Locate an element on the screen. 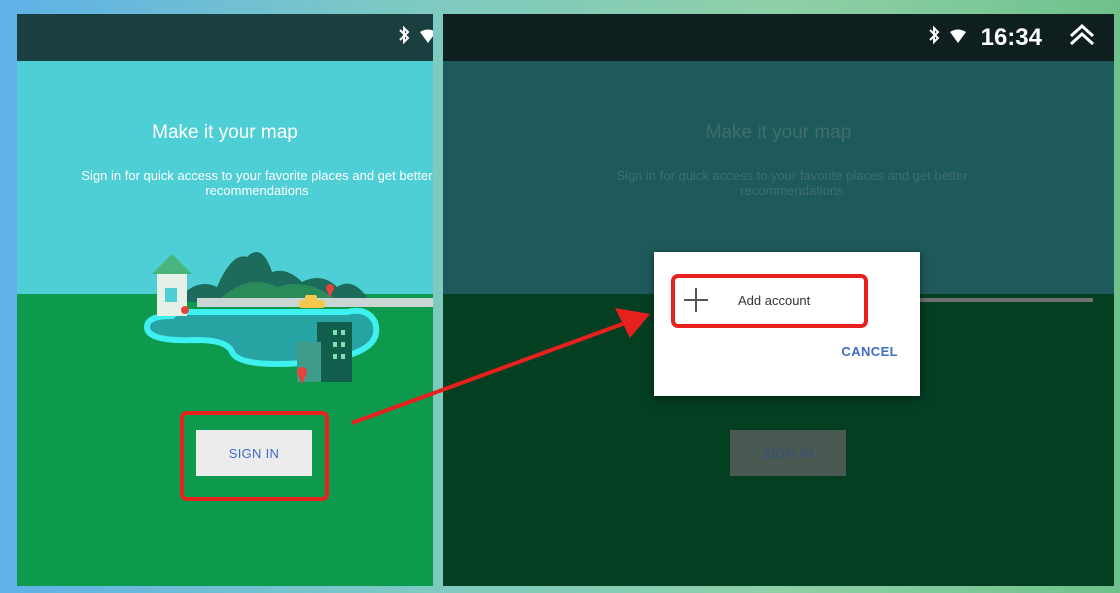 This screenshot has height=593, width=1120. status-icons: 16:34 is located at coordinates (1011, 38).